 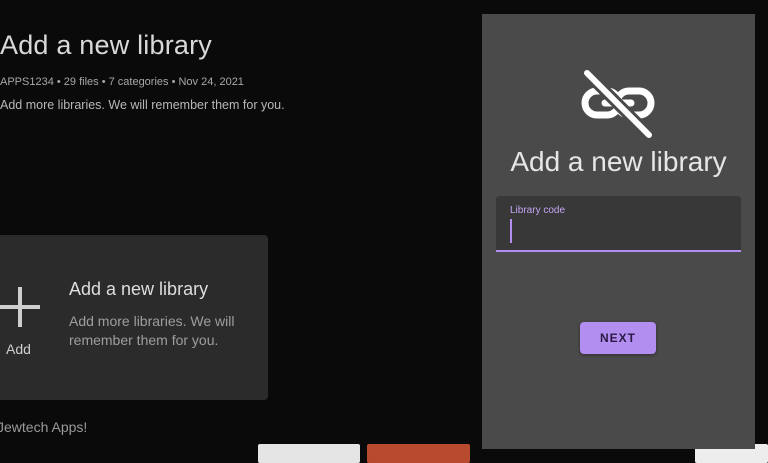 I want to click on plus-icon, so click(x=21, y=307).